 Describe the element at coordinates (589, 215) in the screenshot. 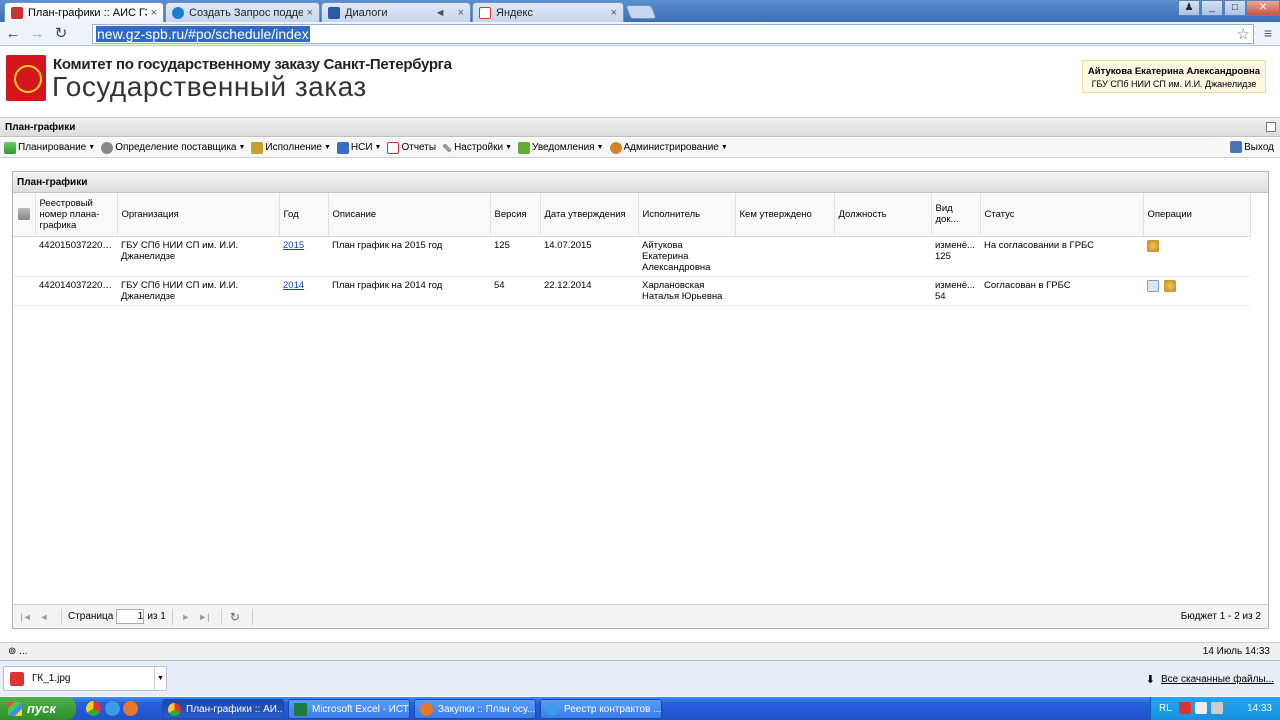

I see `column-header: Дата утверждения` at that location.